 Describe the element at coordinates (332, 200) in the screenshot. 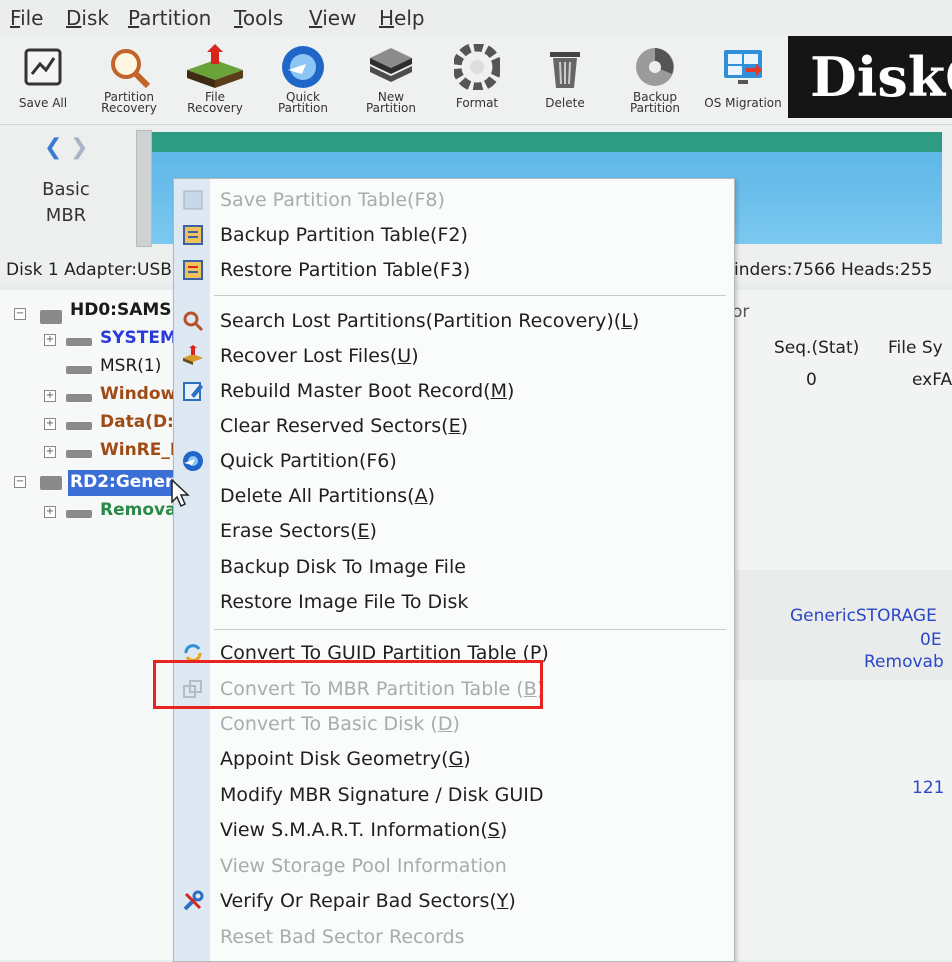

I see `menu-item-save-partition-table: Save Partition Table(F8)` at that location.